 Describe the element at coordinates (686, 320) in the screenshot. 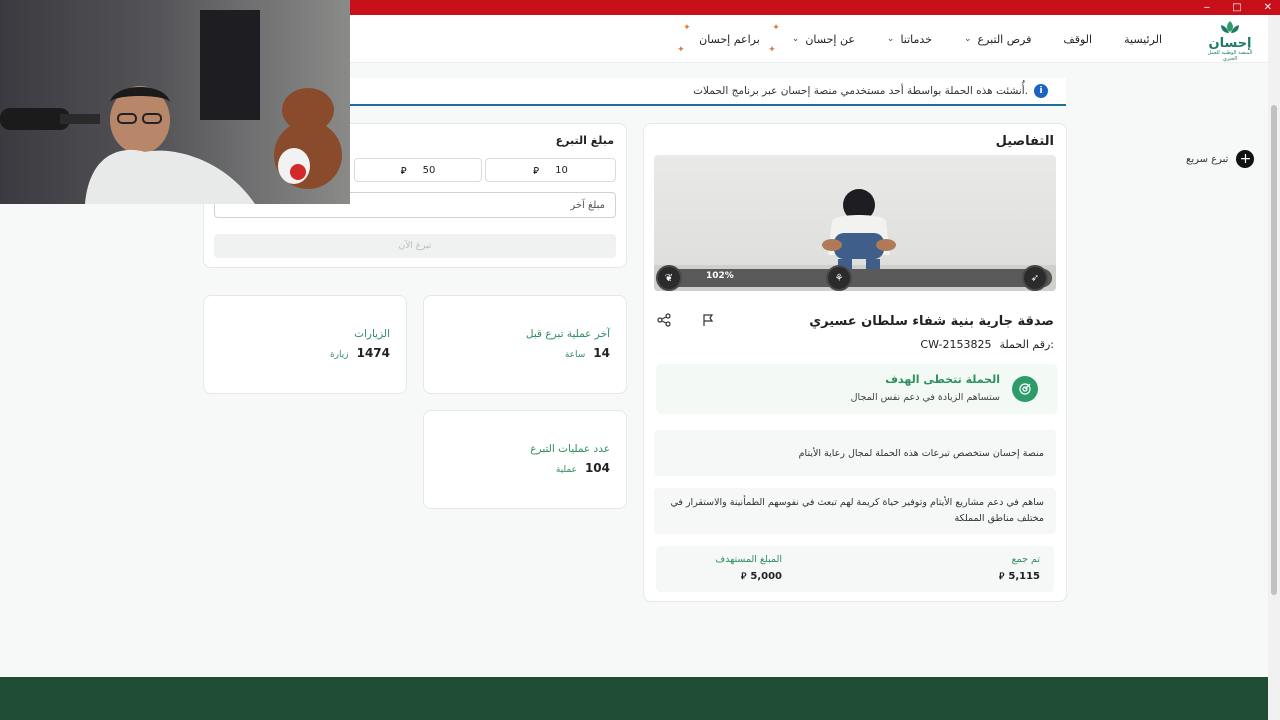

I see `campaign-actions` at that location.